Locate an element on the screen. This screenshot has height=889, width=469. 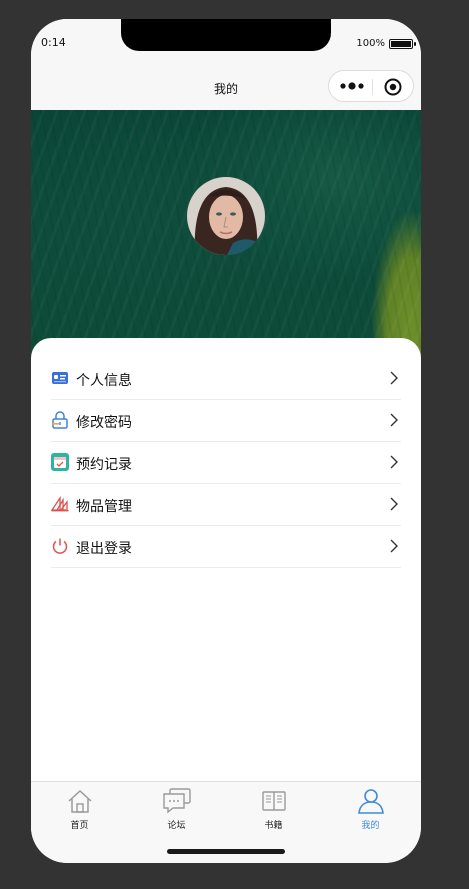
notch is located at coordinates (226, 35).